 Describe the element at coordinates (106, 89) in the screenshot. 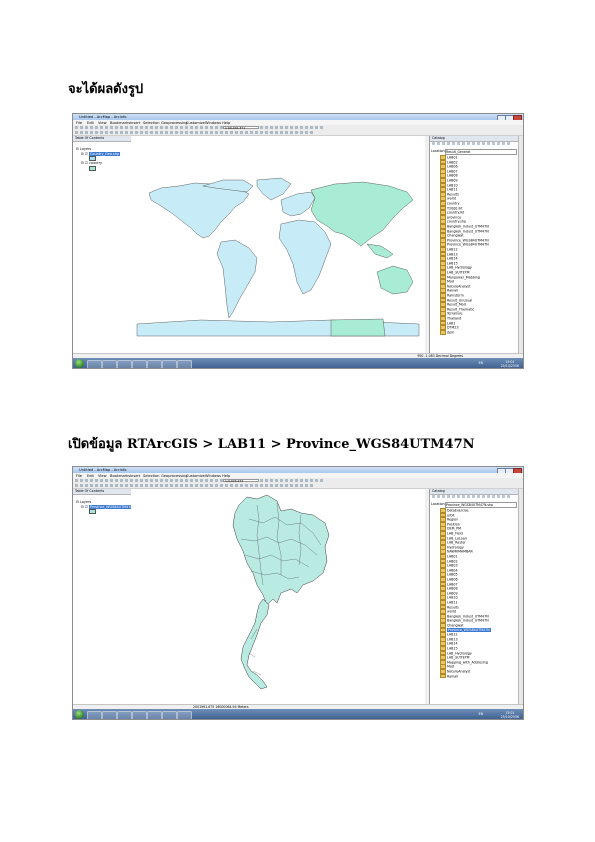

I see `heading-result: จะได้ผลดังรูป` at that location.